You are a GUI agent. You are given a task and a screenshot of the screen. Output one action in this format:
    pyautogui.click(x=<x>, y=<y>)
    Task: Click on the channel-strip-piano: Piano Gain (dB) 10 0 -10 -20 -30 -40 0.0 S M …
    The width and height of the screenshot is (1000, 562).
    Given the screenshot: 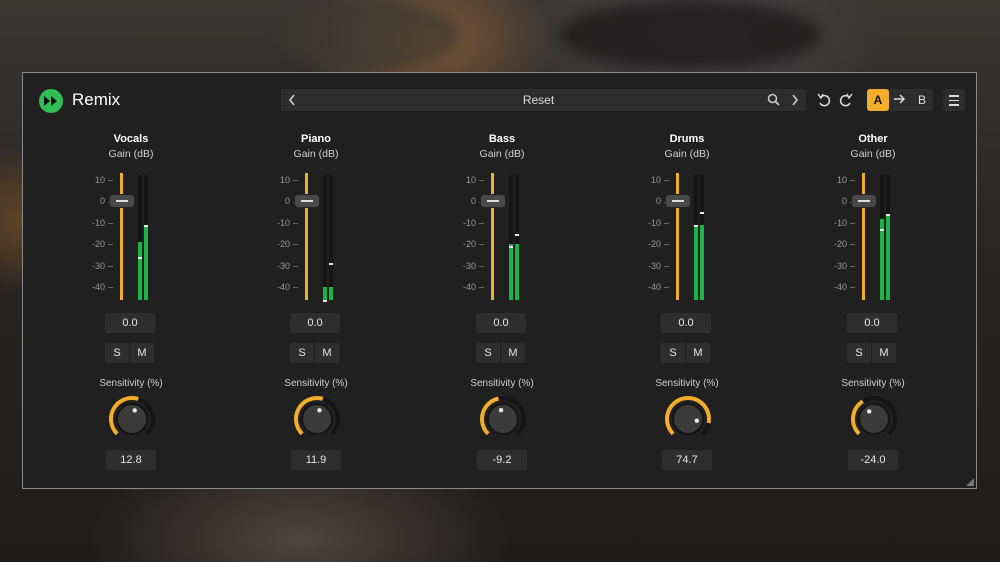 What is the action you would take?
    pyautogui.click(x=316, y=303)
    